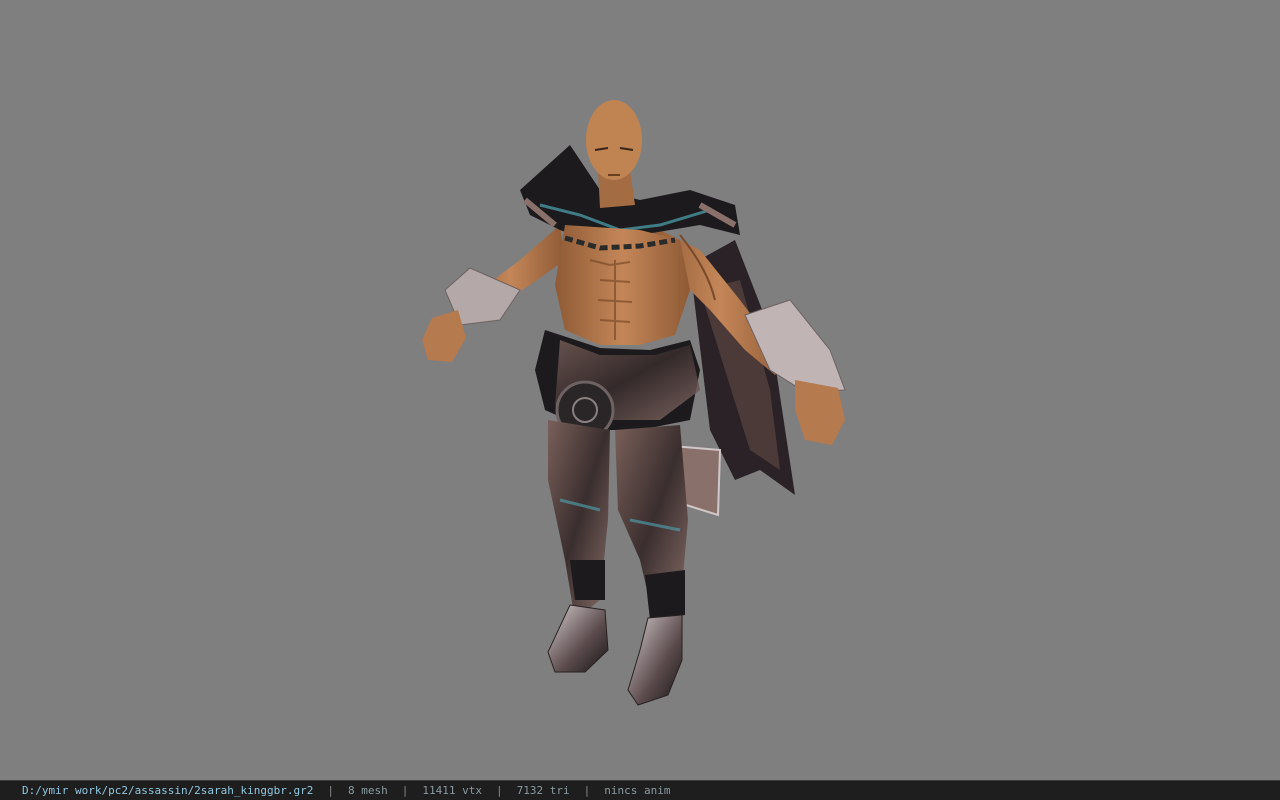 Image resolution: width=1280 pixels, height=800 pixels. I want to click on torso, so click(622, 285).